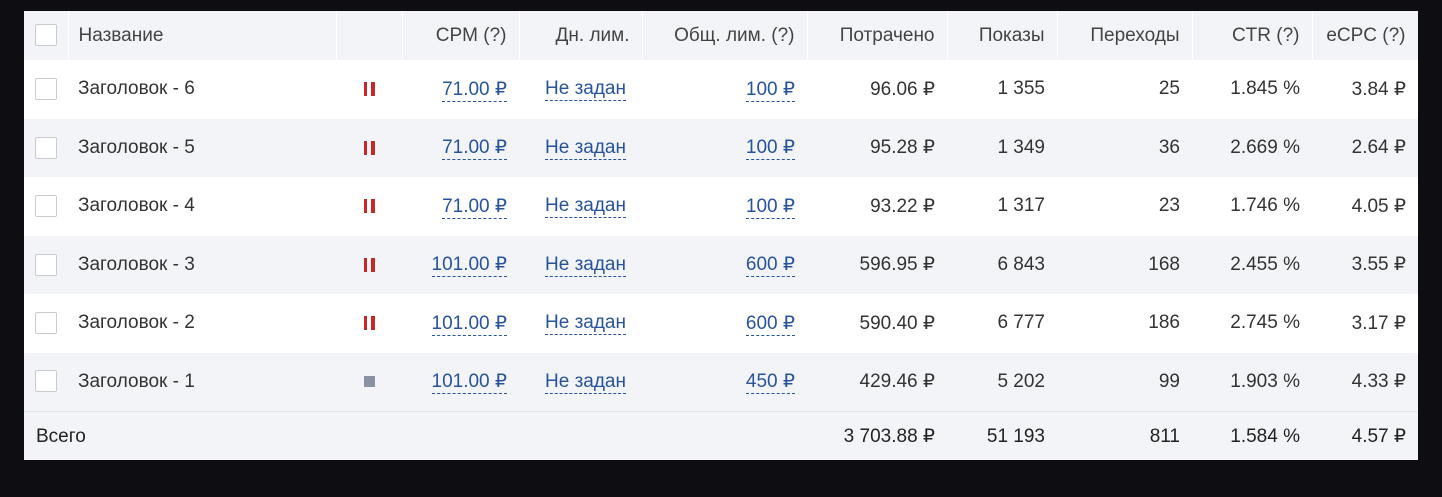 Image resolution: width=1442 pixels, height=497 pixels. What do you see at coordinates (725, 35) in the screenshot?
I see `header-total-limit: Общ. лим. (?)` at bounding box center [725, 35].